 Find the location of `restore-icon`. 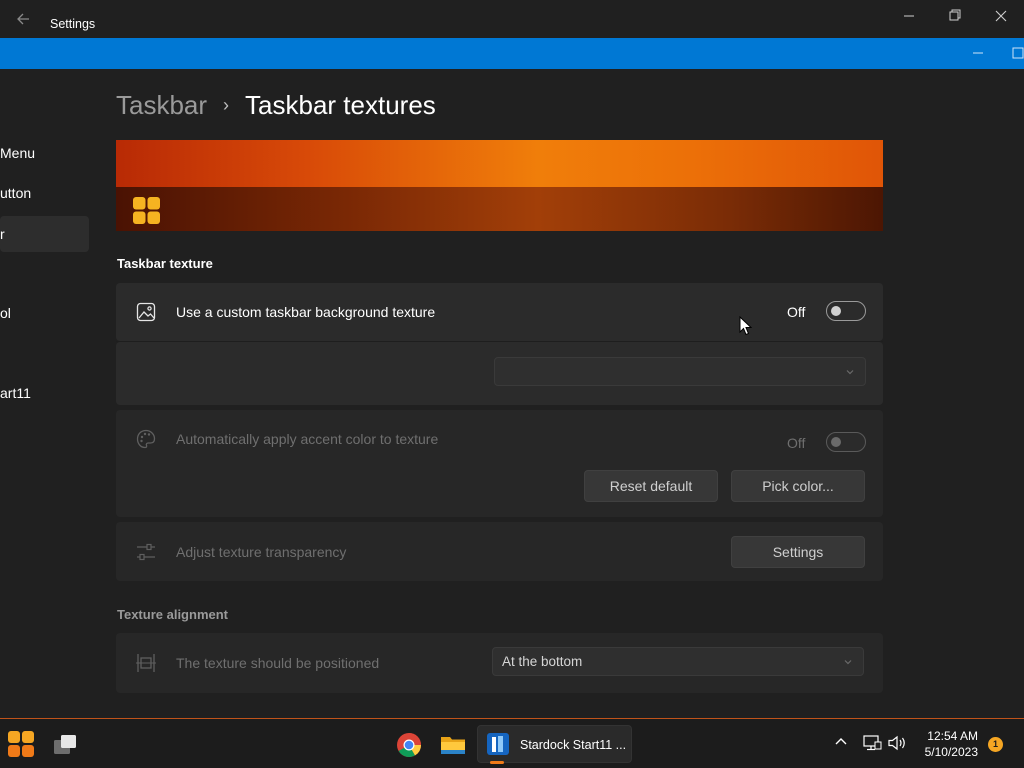

restore-icon is located at coordinates (955, 17).